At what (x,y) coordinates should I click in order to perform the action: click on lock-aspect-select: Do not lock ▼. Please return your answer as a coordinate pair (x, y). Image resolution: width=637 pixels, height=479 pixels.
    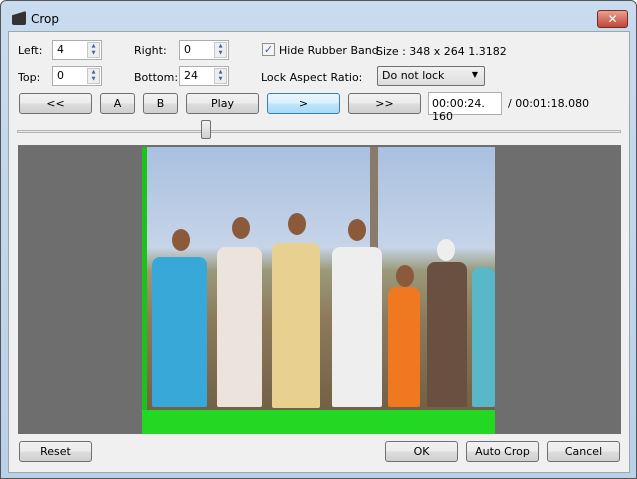
    Looking at the image, I should click on (431, 76).